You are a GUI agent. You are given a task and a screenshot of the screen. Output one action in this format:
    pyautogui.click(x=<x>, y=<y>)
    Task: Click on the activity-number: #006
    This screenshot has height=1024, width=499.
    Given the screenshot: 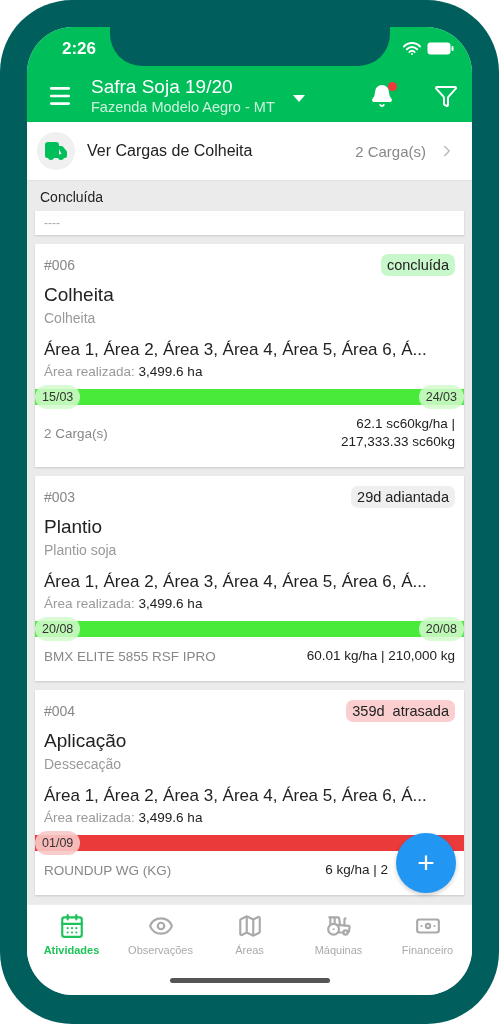 What is the action you would take?
    pyautogui.click(x=60, y=265)
    